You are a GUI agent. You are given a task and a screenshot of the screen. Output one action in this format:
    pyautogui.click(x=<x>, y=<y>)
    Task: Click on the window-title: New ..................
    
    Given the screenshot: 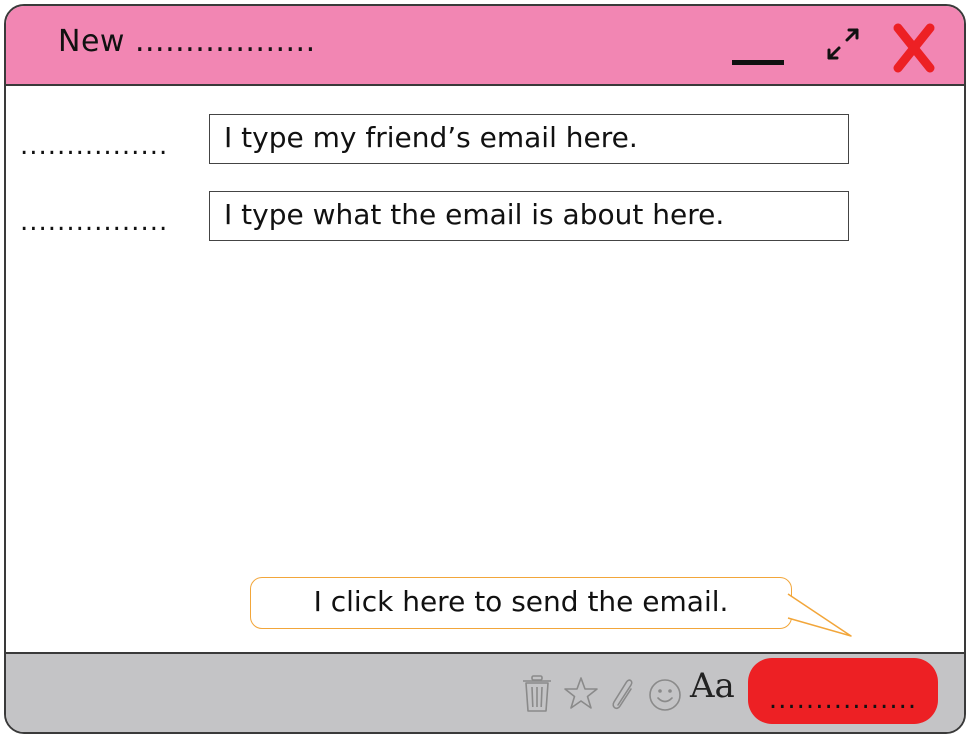 What is the action you would take?
    pyautogui.click(x=187, y=41)
    